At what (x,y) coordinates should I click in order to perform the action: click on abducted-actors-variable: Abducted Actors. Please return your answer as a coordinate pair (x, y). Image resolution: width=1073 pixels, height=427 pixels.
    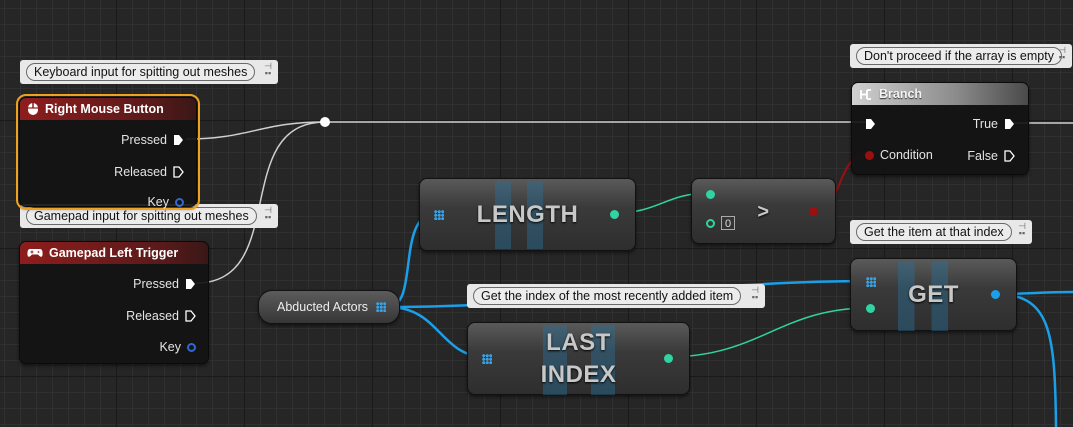
    Looking at the image, I should click on (329, 307).